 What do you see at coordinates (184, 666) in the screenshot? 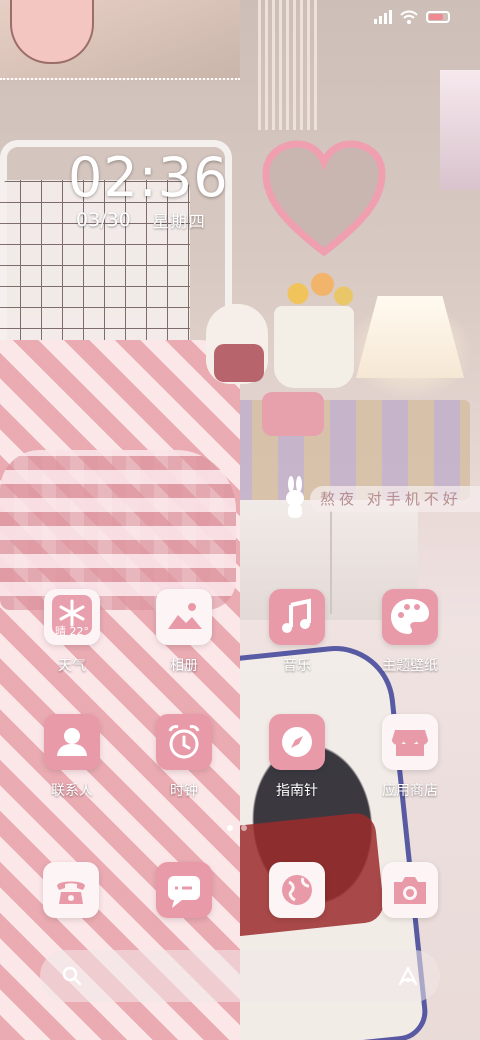
I see `app-label: 相册` at bounding box center [184, 666].